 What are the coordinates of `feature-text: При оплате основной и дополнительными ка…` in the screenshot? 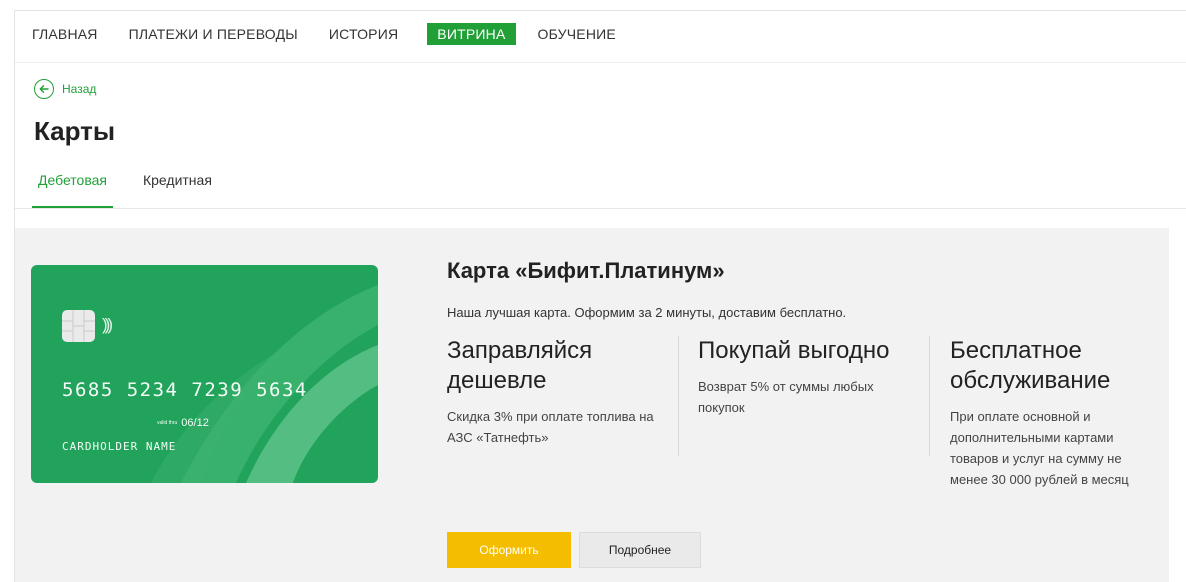 It's located at (1039, 448).